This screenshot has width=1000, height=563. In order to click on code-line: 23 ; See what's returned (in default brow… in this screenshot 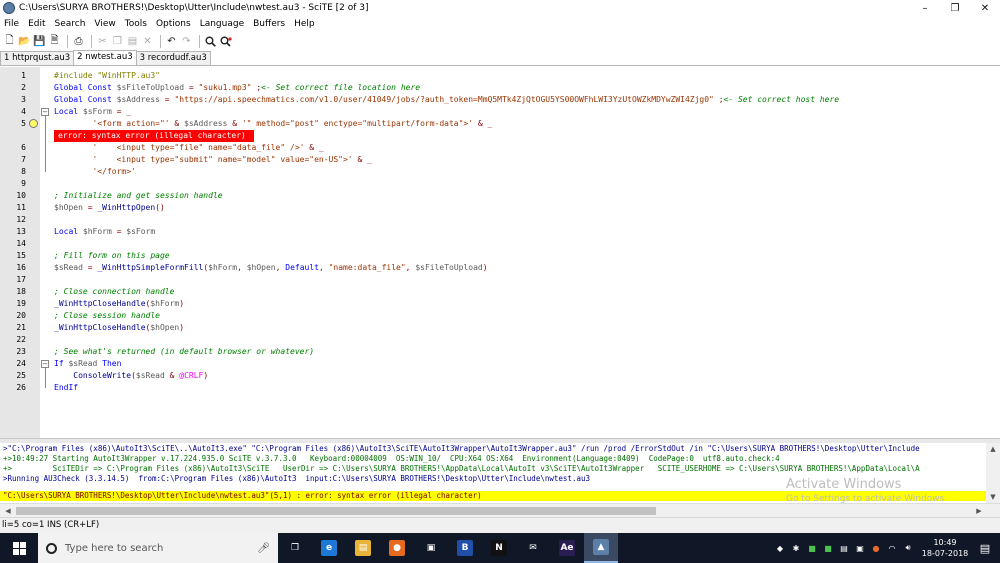, I will do `click(500, 352)`.